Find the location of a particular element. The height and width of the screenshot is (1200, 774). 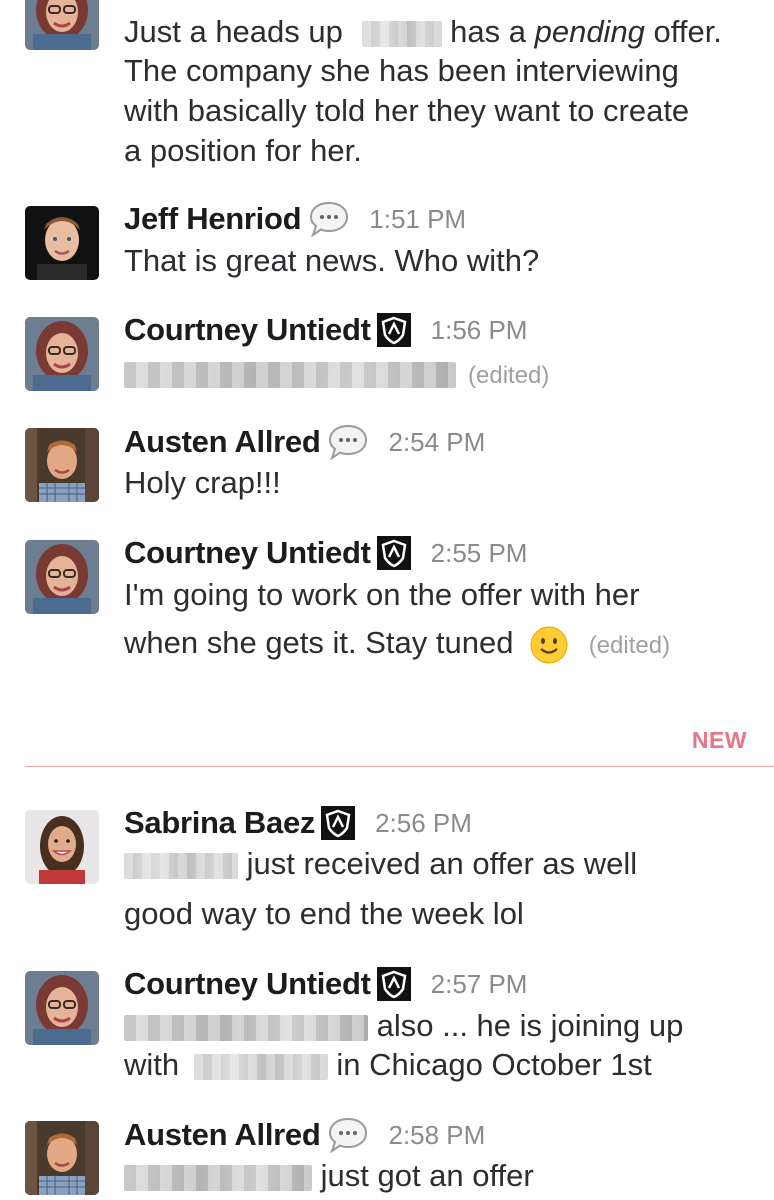

timestamp: 2:56 PM is located at coordinates (423, 823).